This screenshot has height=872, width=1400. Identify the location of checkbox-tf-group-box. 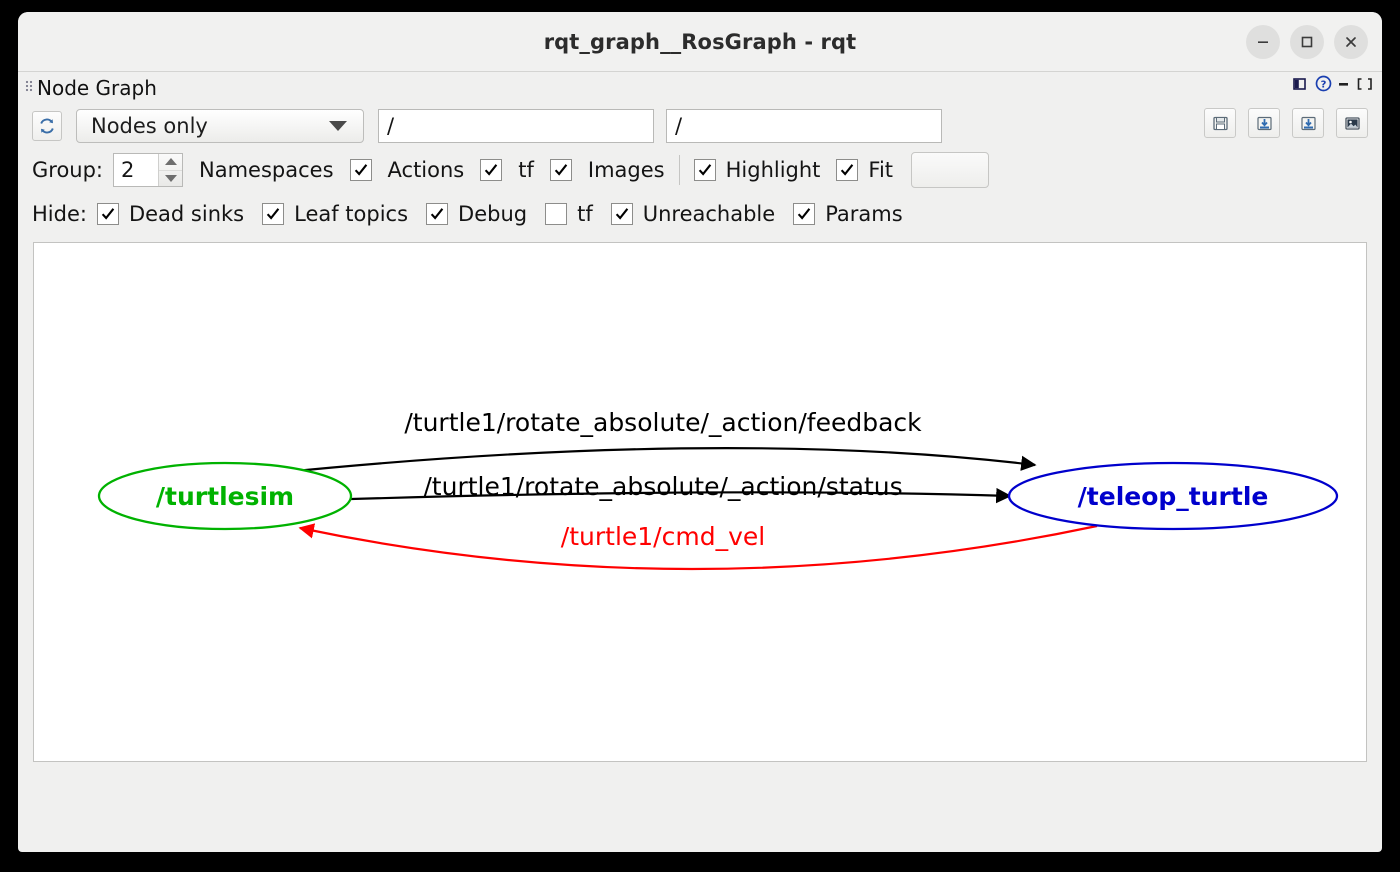
(560, 170).